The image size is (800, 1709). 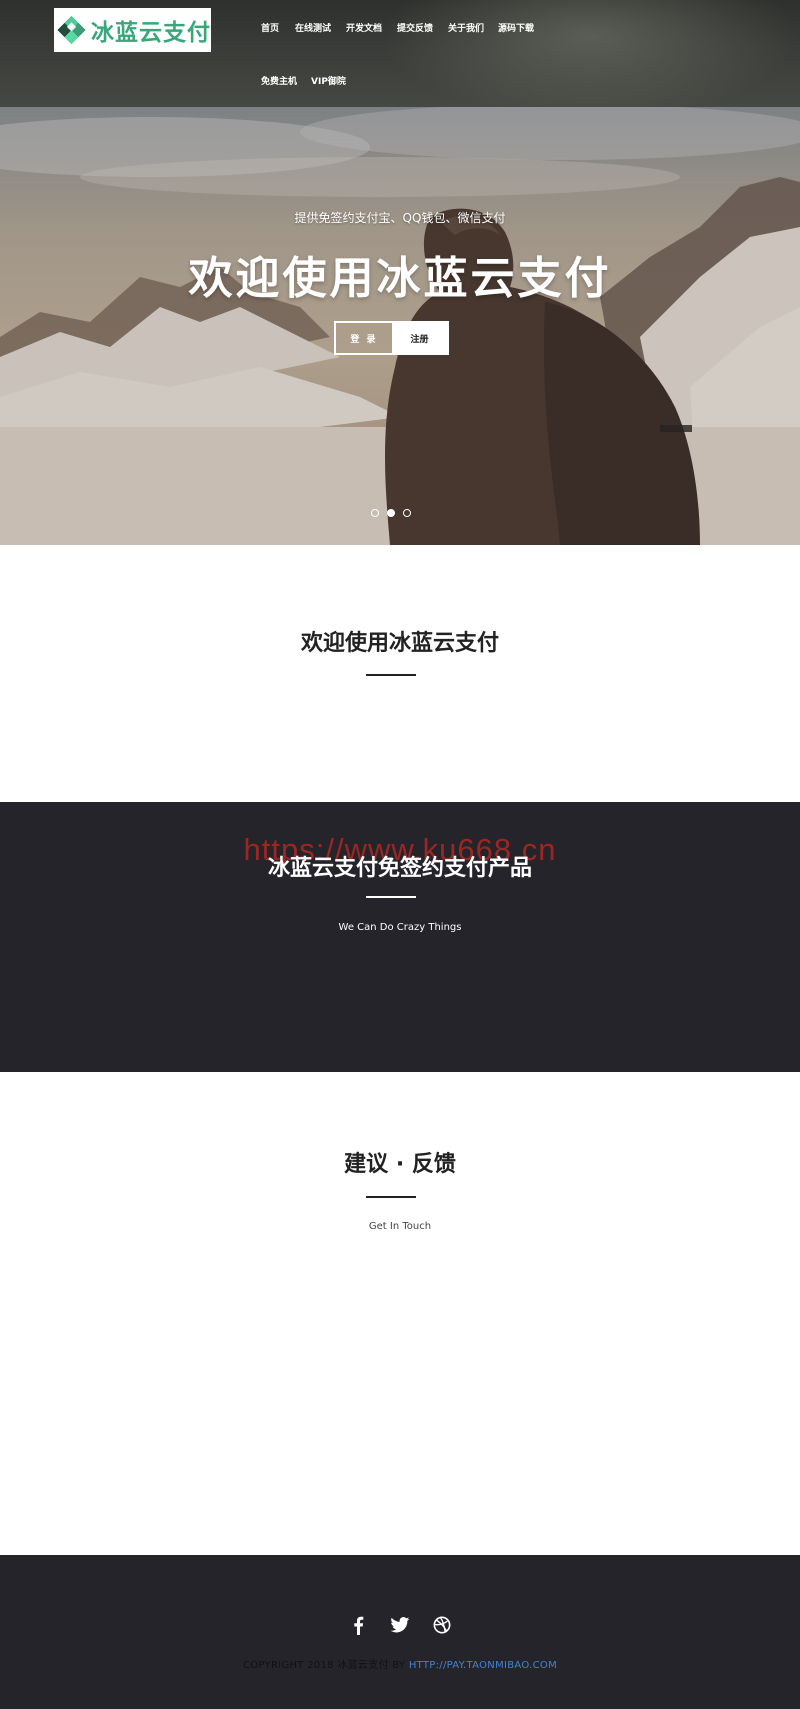 What do you see at coordinates (364, 338) in the screenshot?
I see `login-button: 登 录` at bounding box center [364, 338].